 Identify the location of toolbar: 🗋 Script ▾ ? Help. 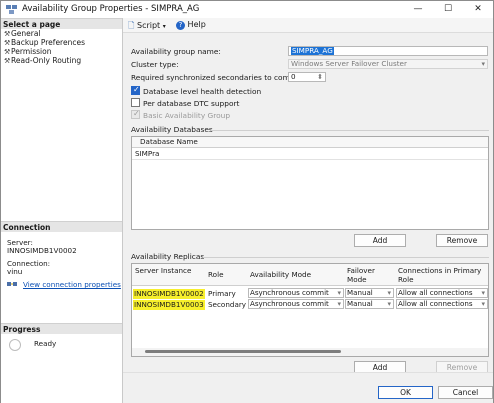
(308, 25).